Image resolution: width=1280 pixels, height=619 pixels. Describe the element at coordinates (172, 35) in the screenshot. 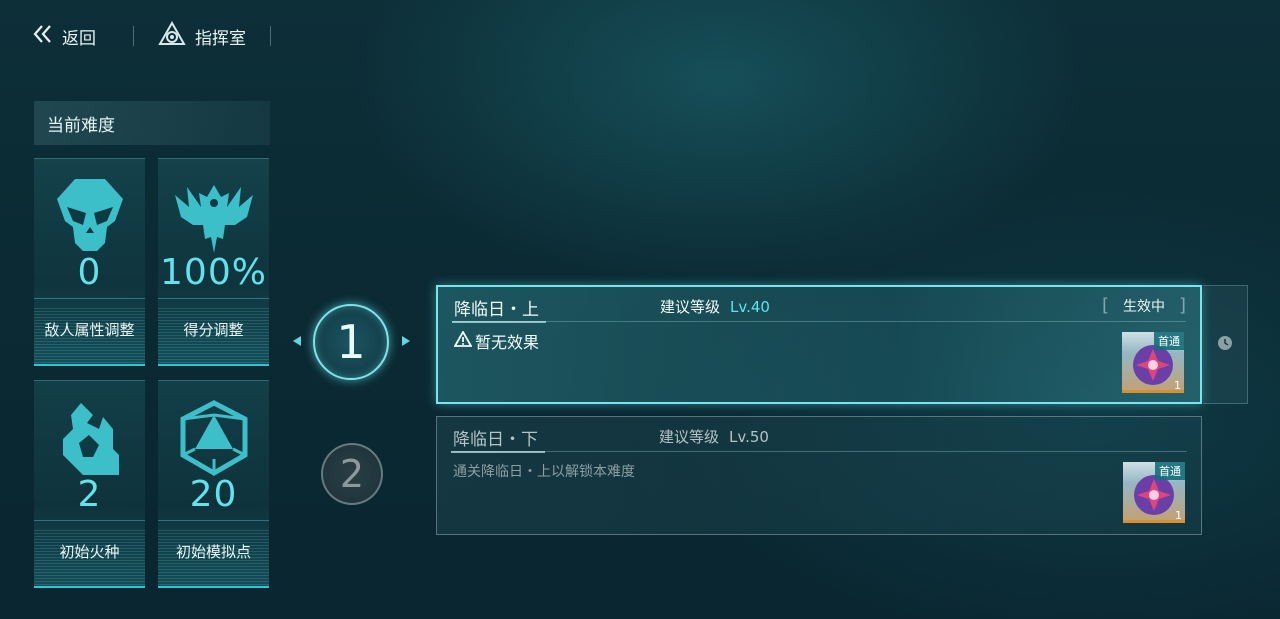

I see `command-room-icon` at that location.